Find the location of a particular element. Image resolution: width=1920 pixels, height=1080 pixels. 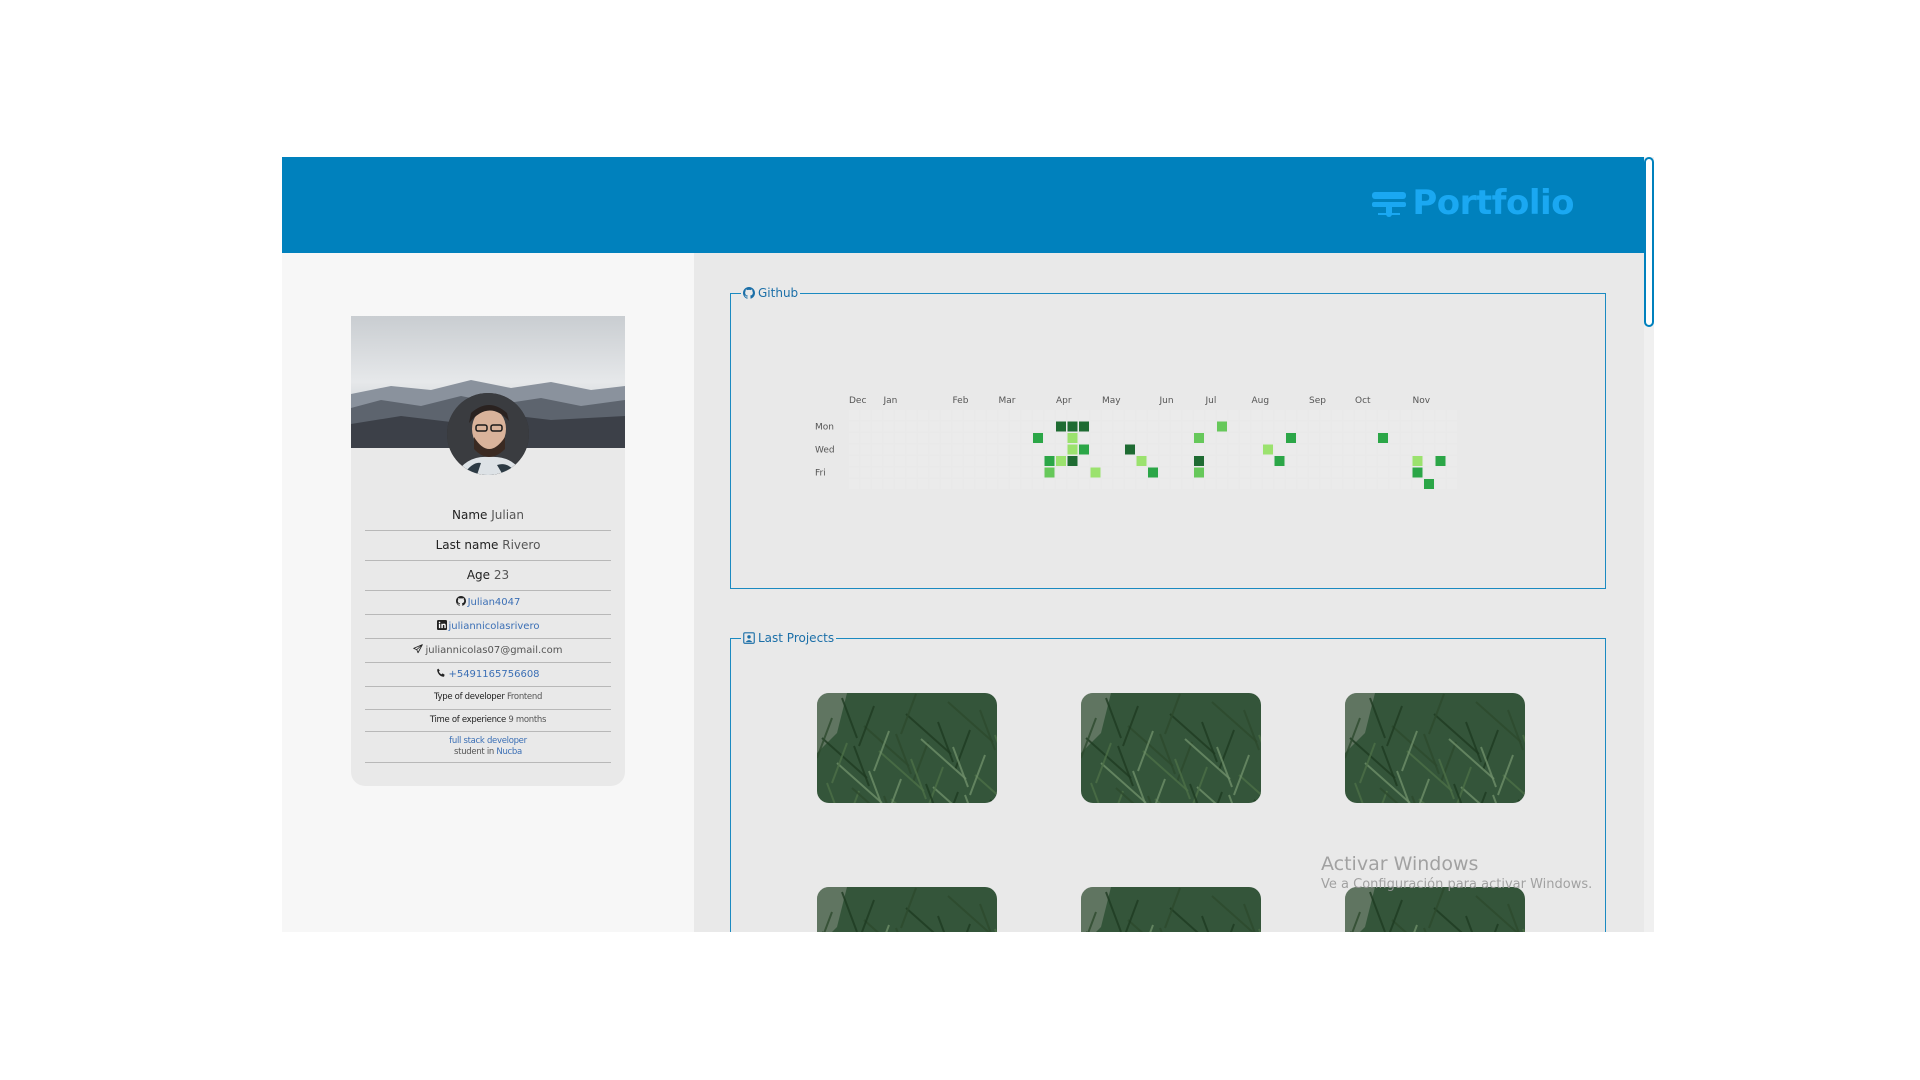

dev-type-label: Type of developer is located at coordinates (469, 697).